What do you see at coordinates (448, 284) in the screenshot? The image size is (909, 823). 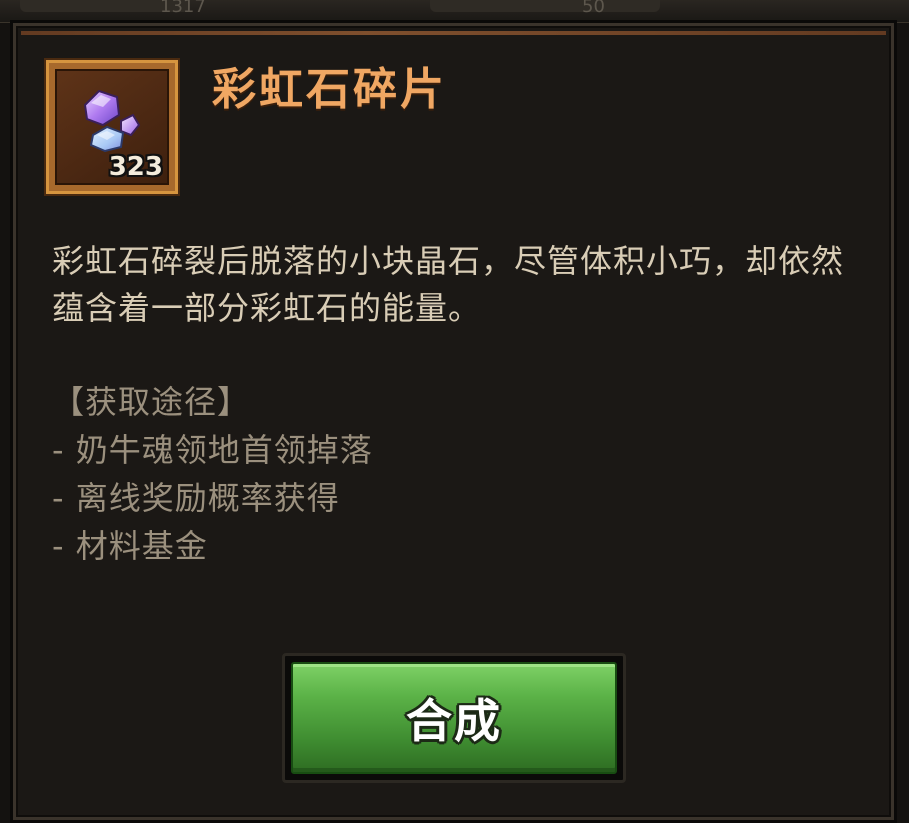 I see `item-description: 彩虹石碎裂后脱落的小块晶石，尽管体积小巧，却依然蕴含着一部分彩虹石的能量。` at bounding box center [448, 284].